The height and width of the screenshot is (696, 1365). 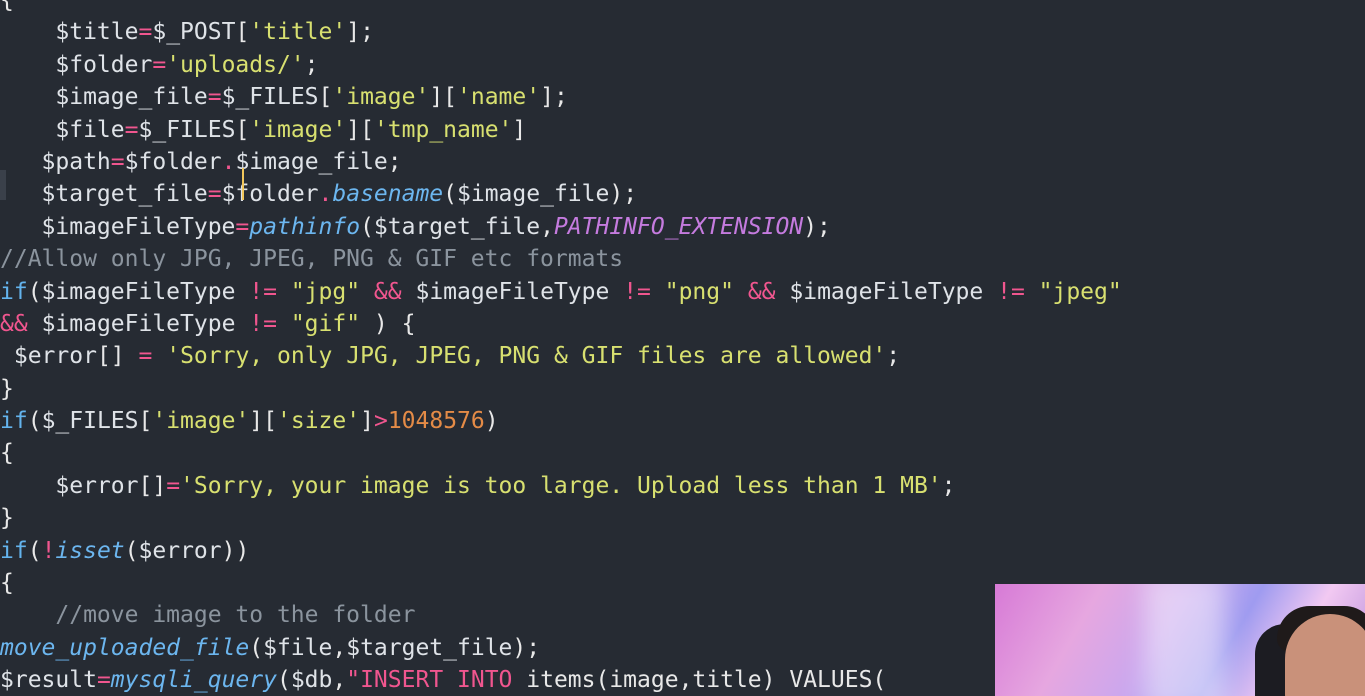 What do you see at coordinates (682, 130) in the screenshot?
I see `code-line: $file=$_FILES['image']['tmp_name']` at bounding box center [682, 130].